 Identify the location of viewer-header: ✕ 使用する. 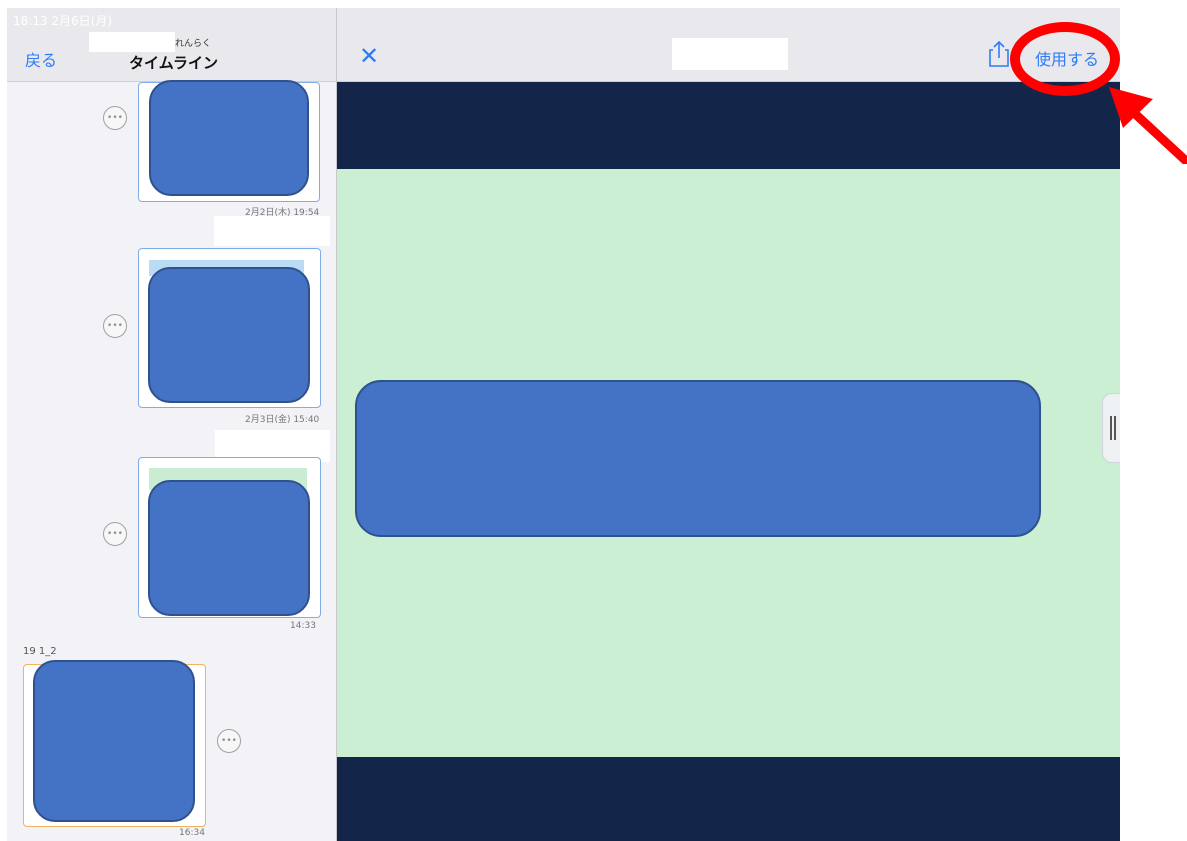
(728, 45).